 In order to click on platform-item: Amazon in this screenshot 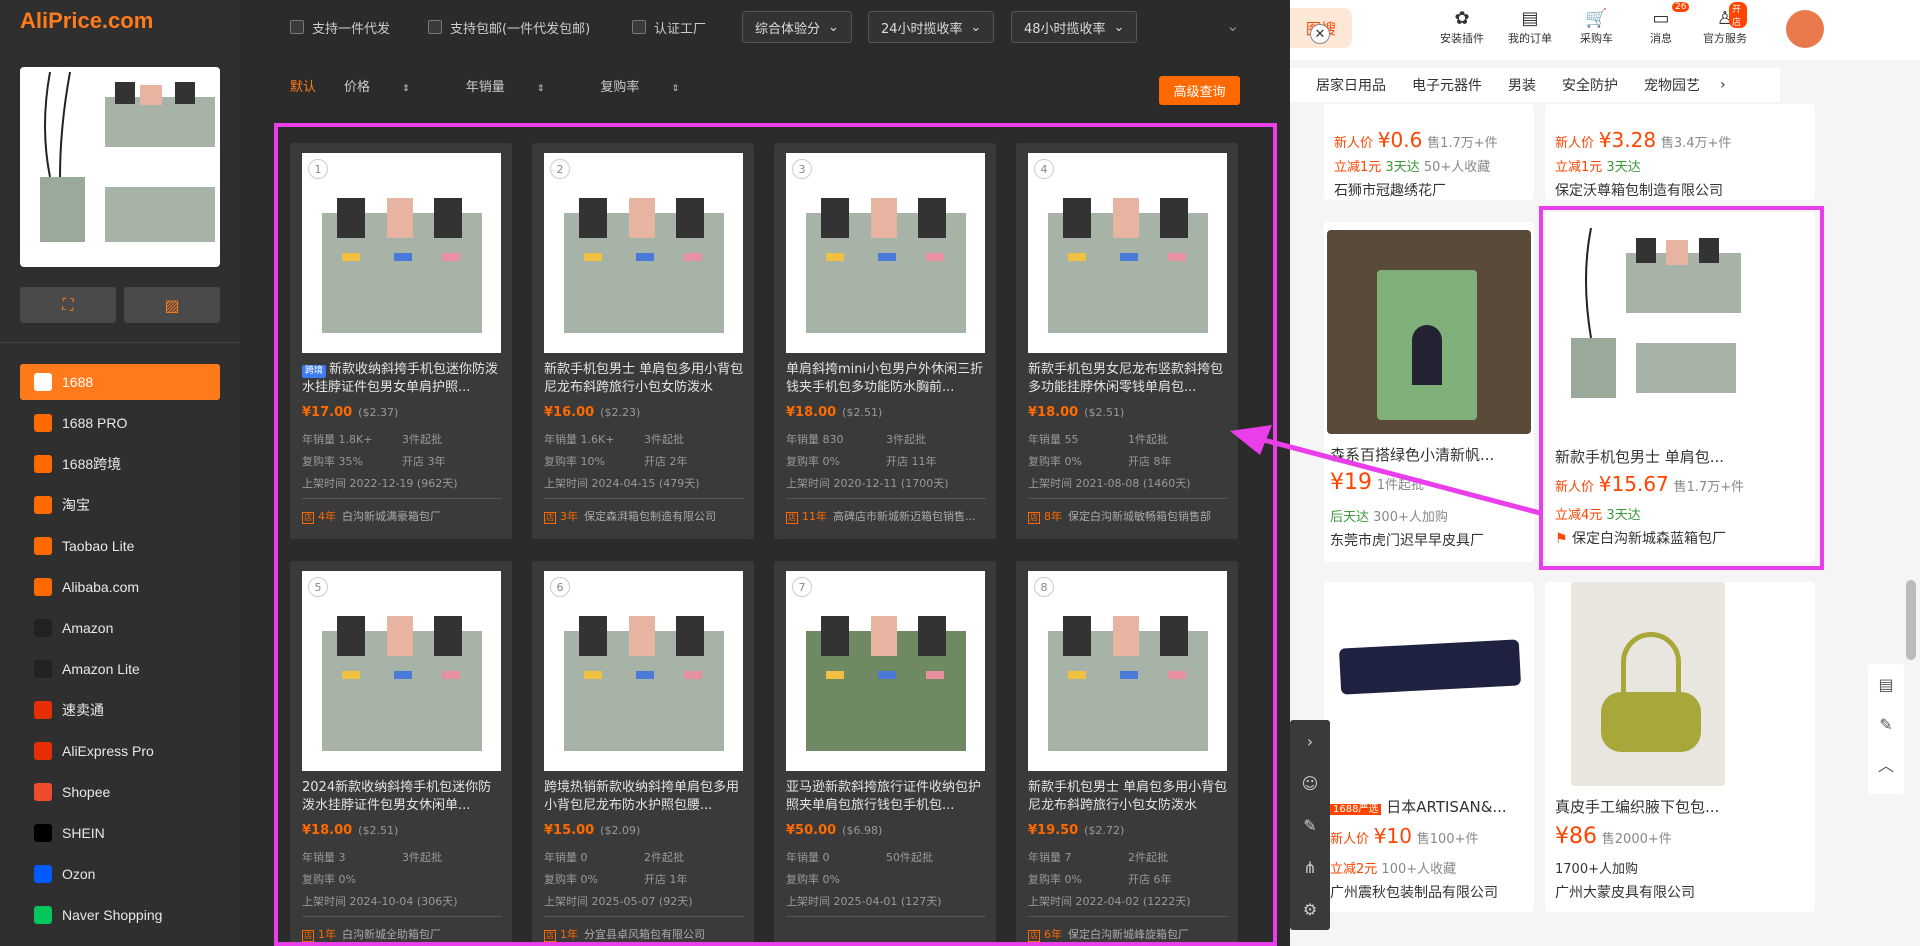, I will do `click(120, 628)`.